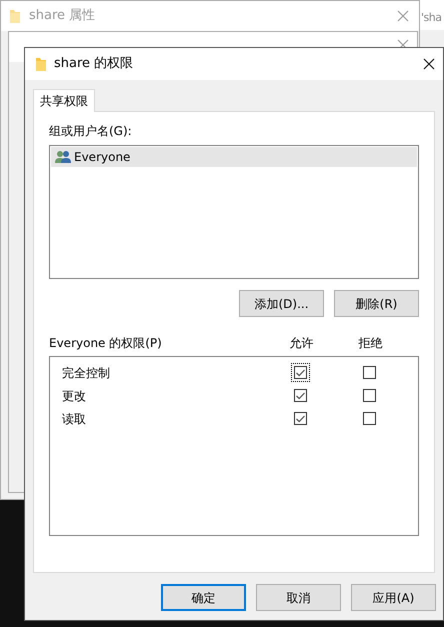 This screenshot has width=444, height=627. What do you see at coordinates (431, 17) in the screenshot?
I see `window-title: 'sha` at bounding box center [431, 17].